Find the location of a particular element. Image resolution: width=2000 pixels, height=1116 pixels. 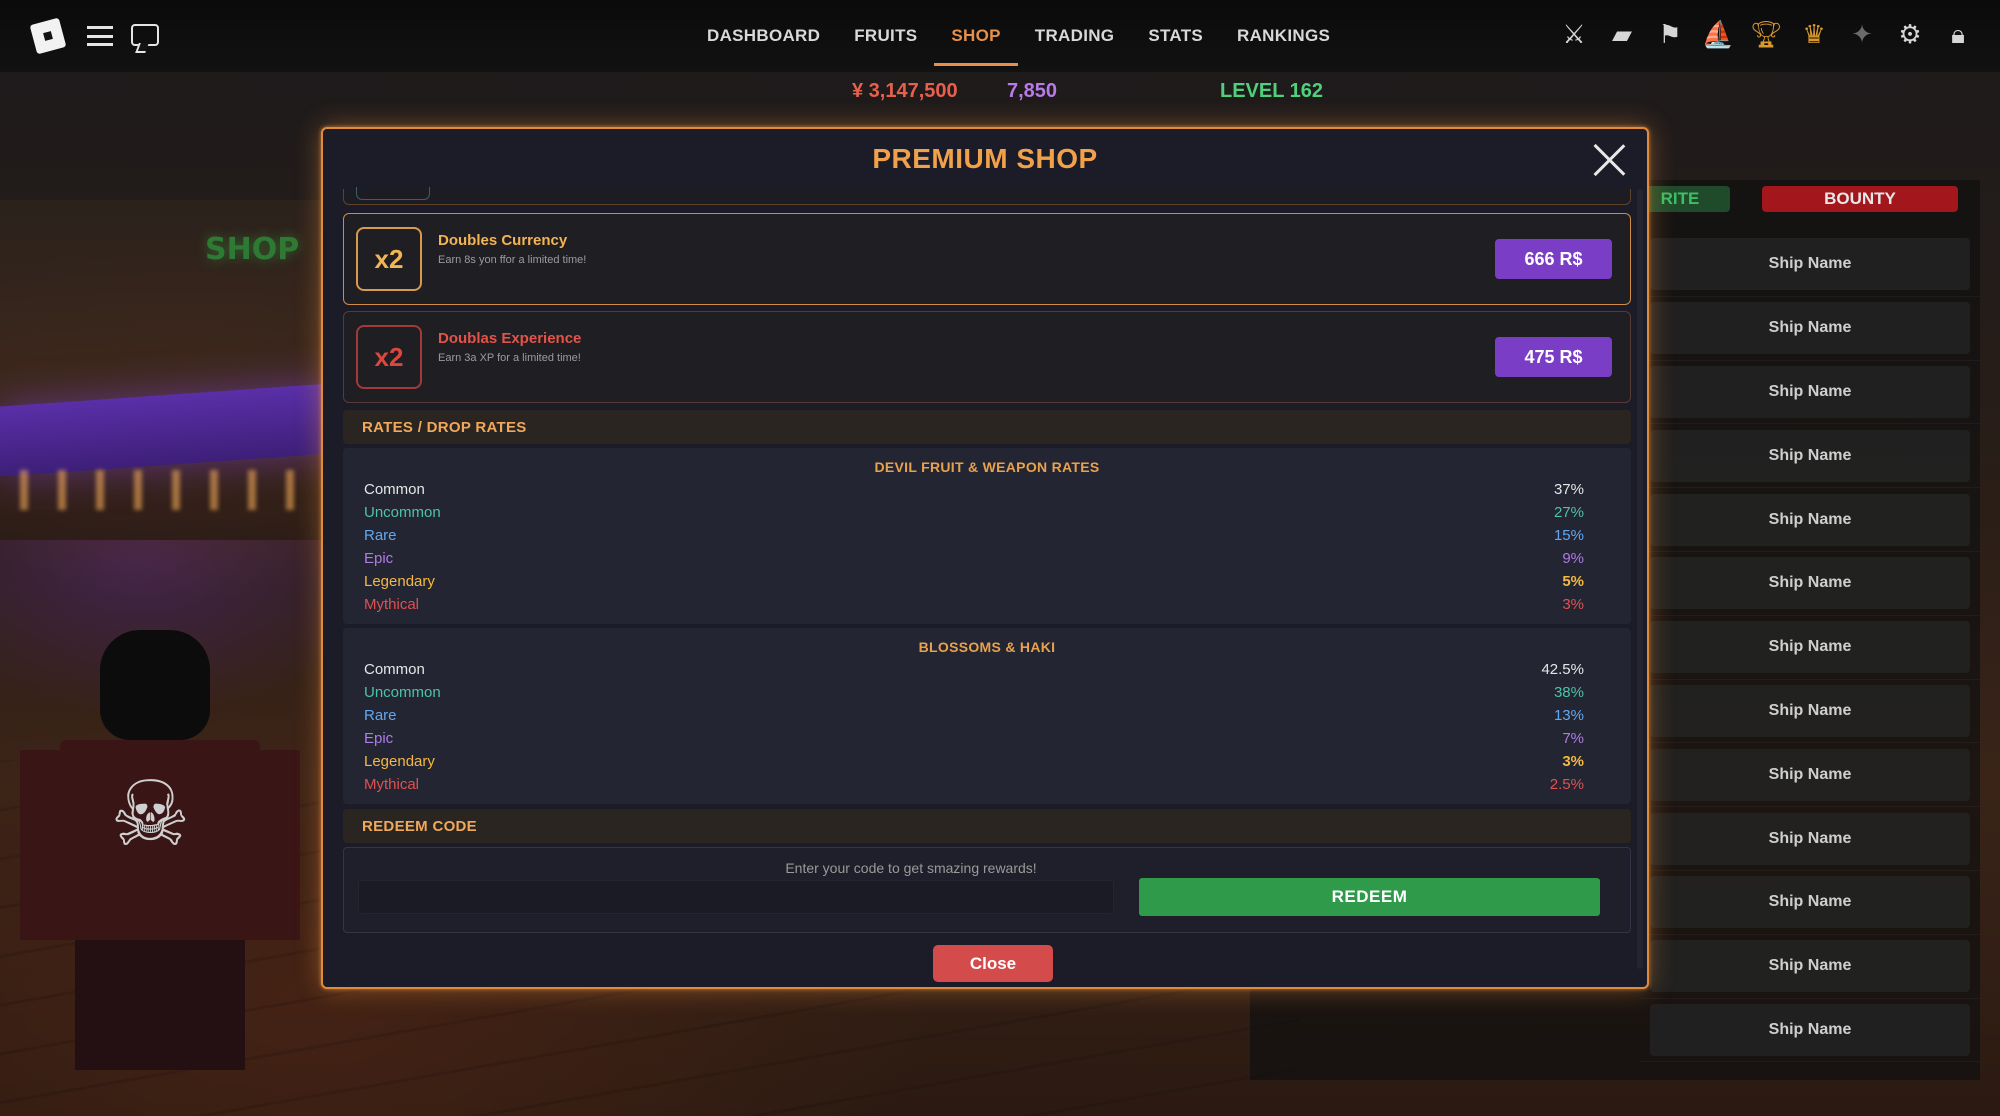

rates-section-header: RATES / DROP RATES is located at coordinates (987, 427).